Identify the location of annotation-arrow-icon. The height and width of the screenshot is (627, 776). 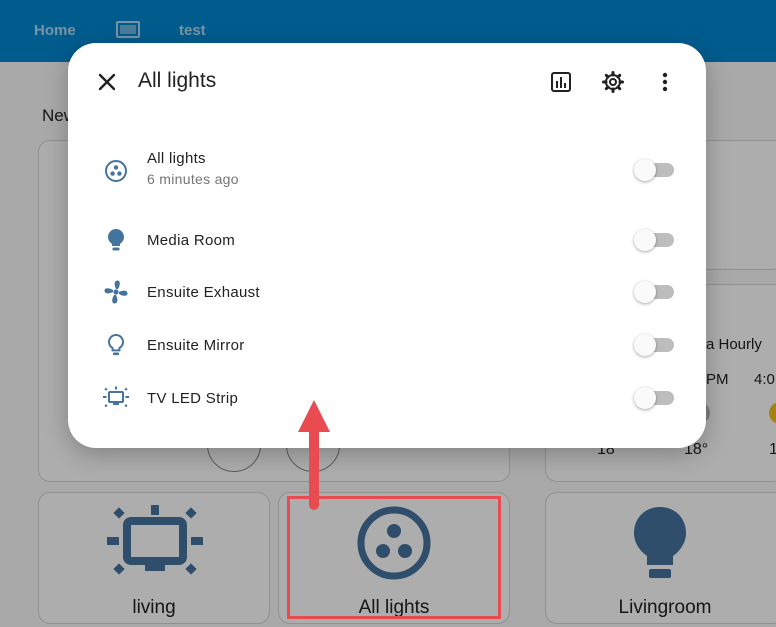
(314, 455).